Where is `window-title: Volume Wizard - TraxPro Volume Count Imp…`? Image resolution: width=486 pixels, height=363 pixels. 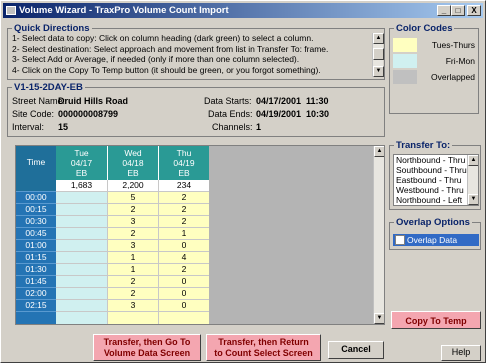 window-title: Volume Wizard - TraxPro Volume Count Imp… is located at coordinates (124, 10).